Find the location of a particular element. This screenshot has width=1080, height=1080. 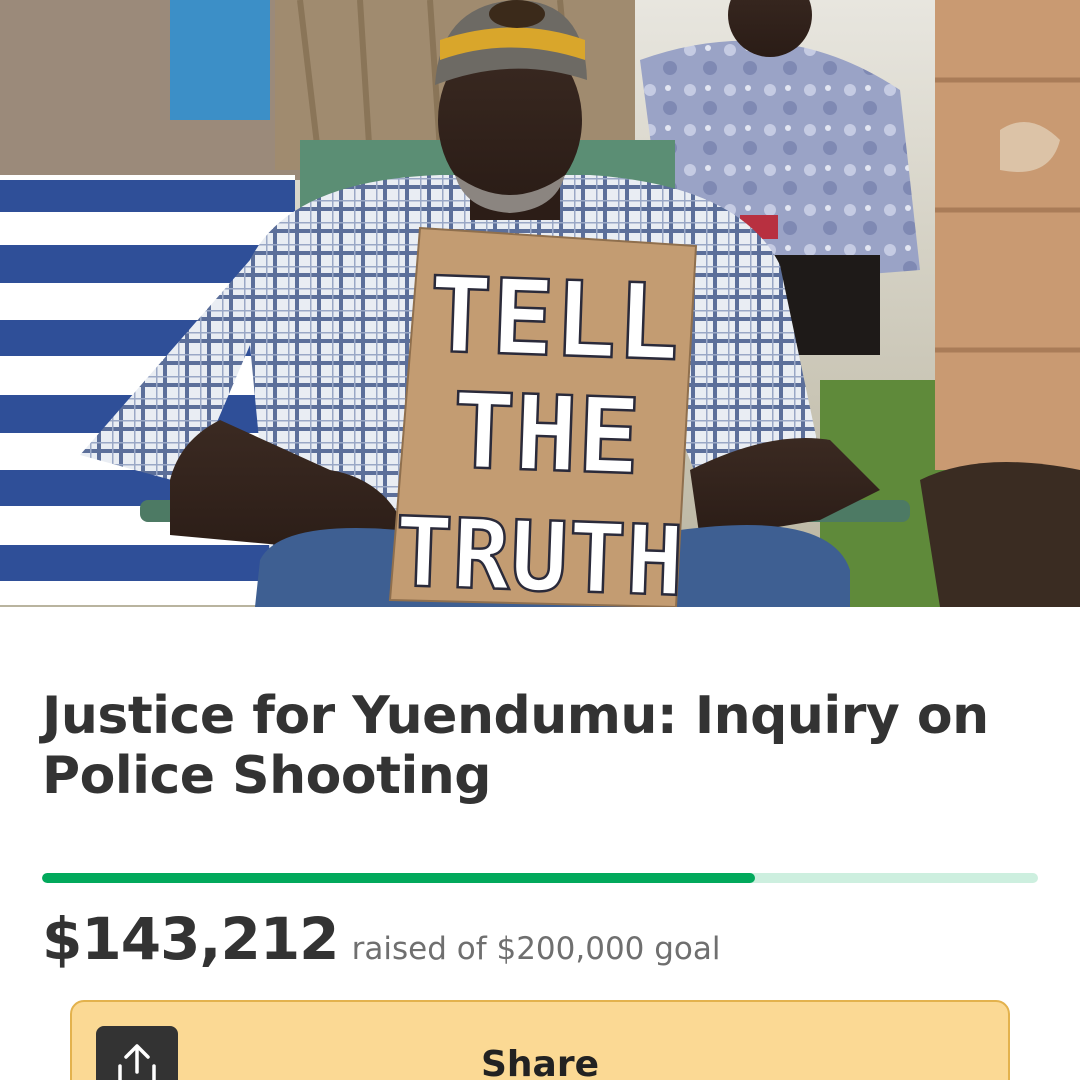

svg-text: TRUTH is located at coordinates (539, 551).